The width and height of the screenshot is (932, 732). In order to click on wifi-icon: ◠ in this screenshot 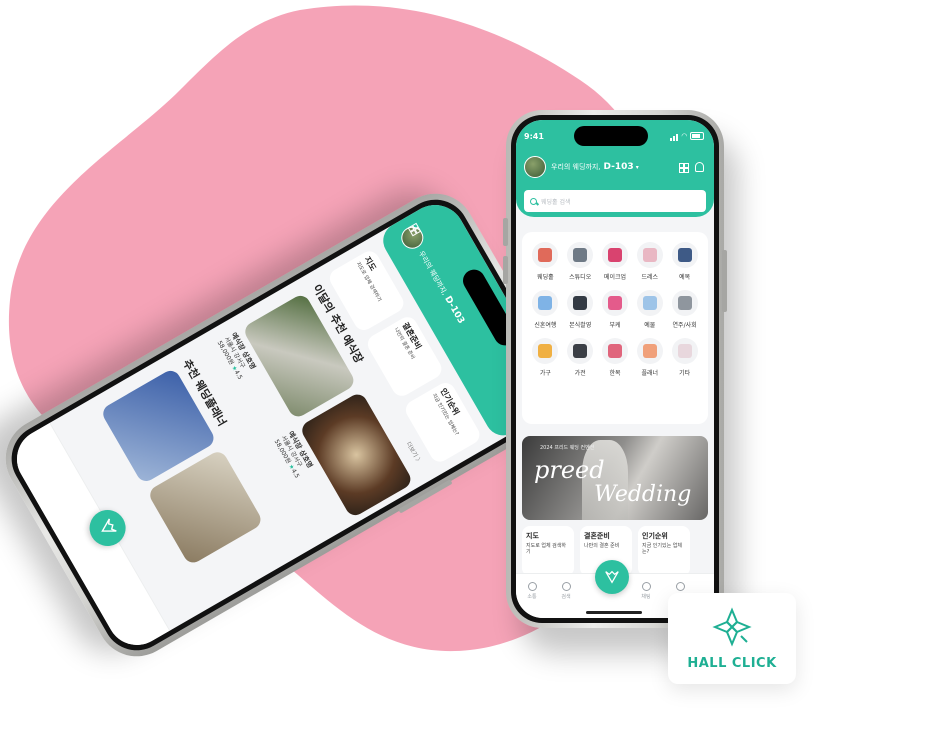, I will do `click(684, 136)`.